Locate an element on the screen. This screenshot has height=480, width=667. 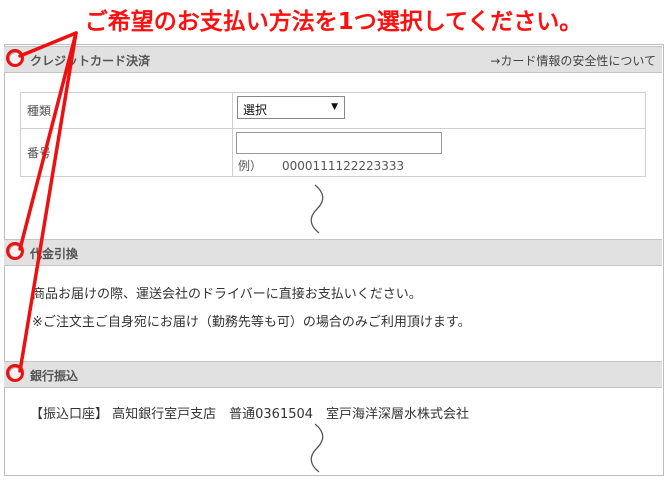
callout-lines is located at coordinates (48, 202).